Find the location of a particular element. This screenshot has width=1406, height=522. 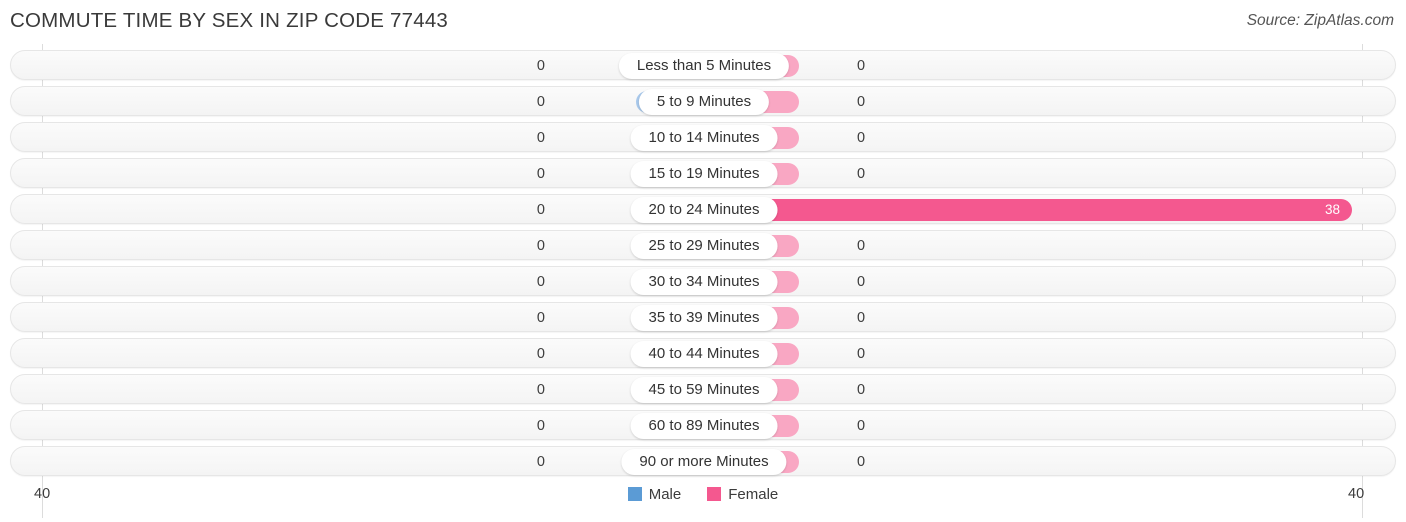

category-label-pill: Less than 5 Minutes is located at coordinates (704, 66).